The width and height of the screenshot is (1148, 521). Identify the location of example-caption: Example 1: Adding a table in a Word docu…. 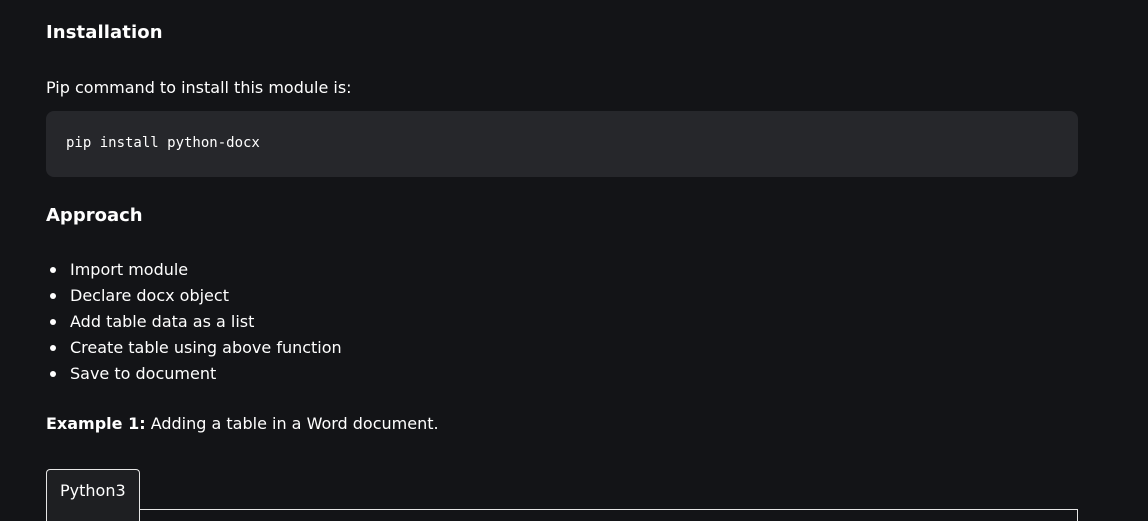
(242, 423).